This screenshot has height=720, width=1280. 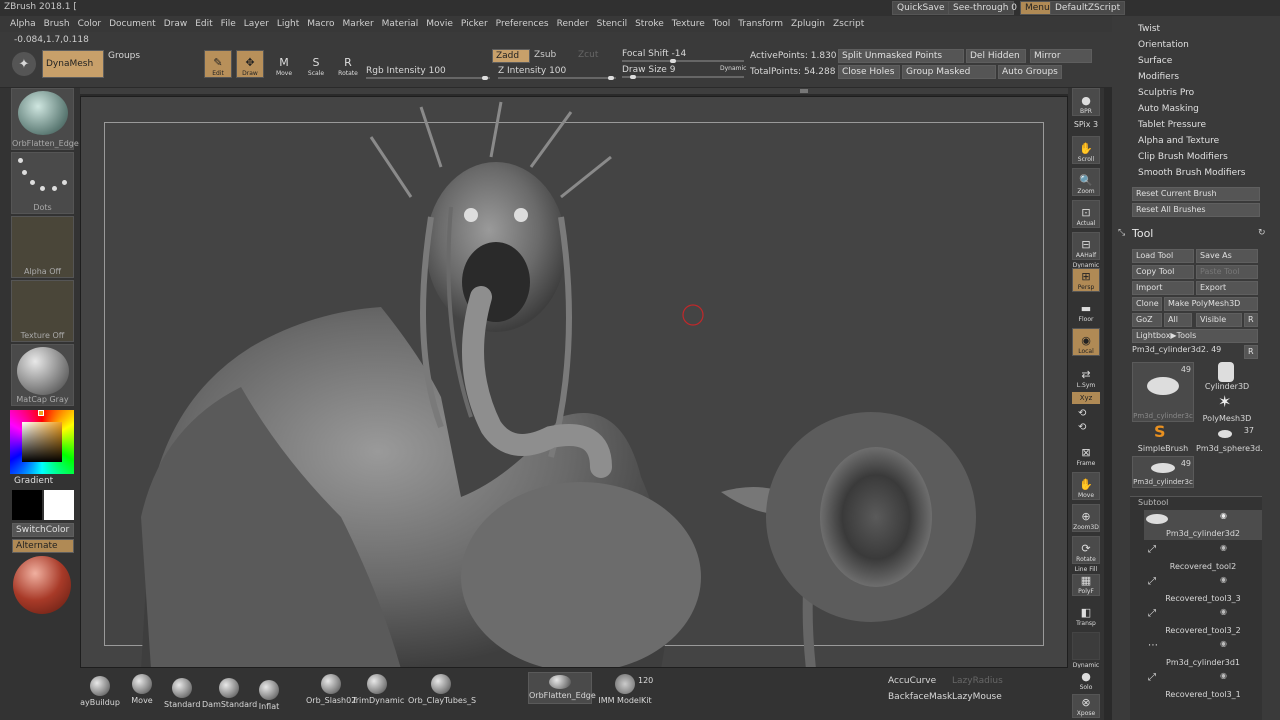 I want to click on material-selector: MatCap Gray, so click(x=42, y=375).